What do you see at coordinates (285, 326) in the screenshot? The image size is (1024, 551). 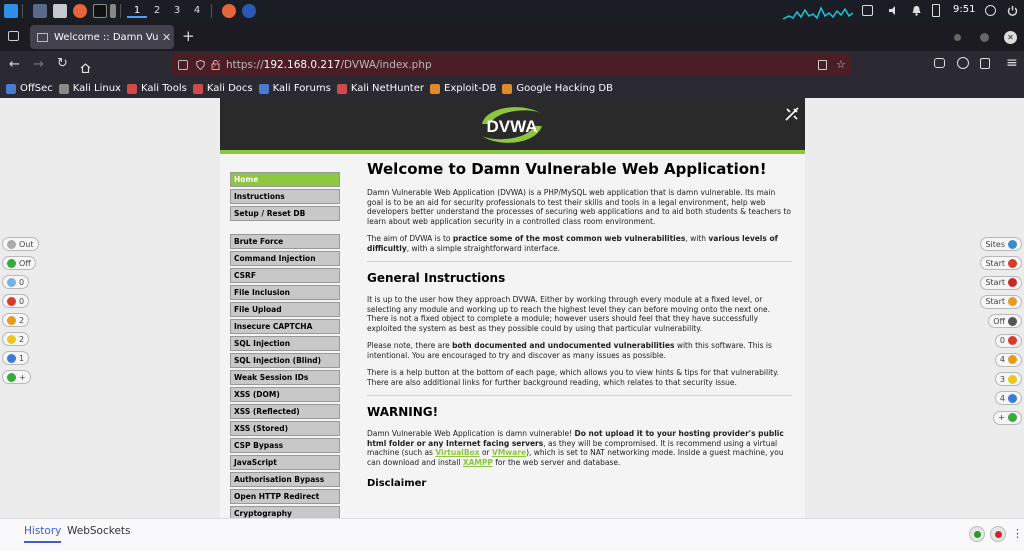 I see `menu-item-insecure-captcha: Insecure CAPTCHA` at bounding box center [285, 326].